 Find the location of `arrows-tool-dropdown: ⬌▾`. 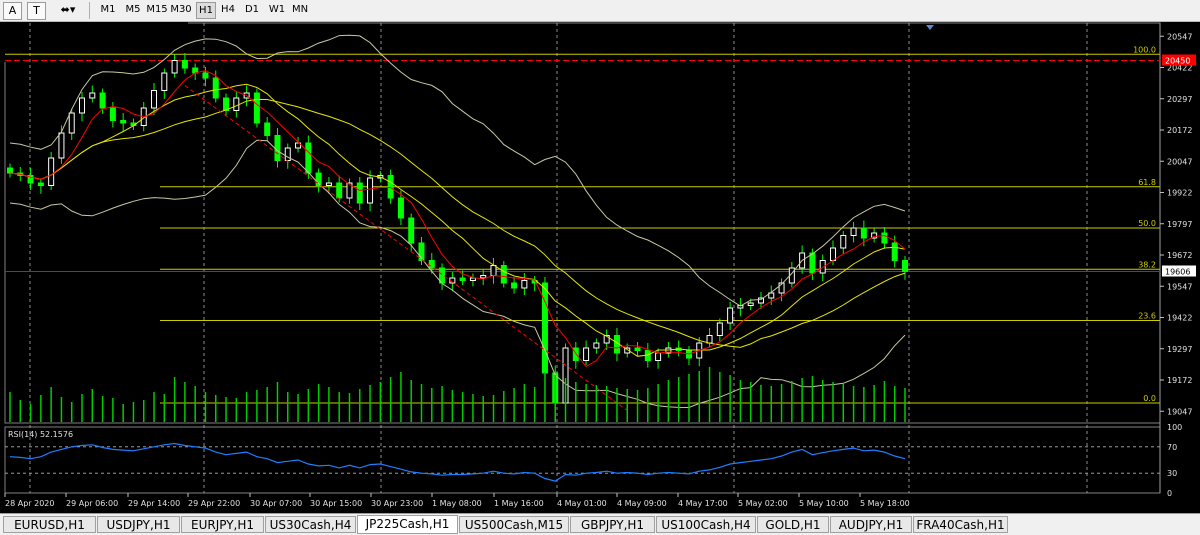

arrows-tool-dropdown: ⬌▾ is located at coordinates (68, 10).